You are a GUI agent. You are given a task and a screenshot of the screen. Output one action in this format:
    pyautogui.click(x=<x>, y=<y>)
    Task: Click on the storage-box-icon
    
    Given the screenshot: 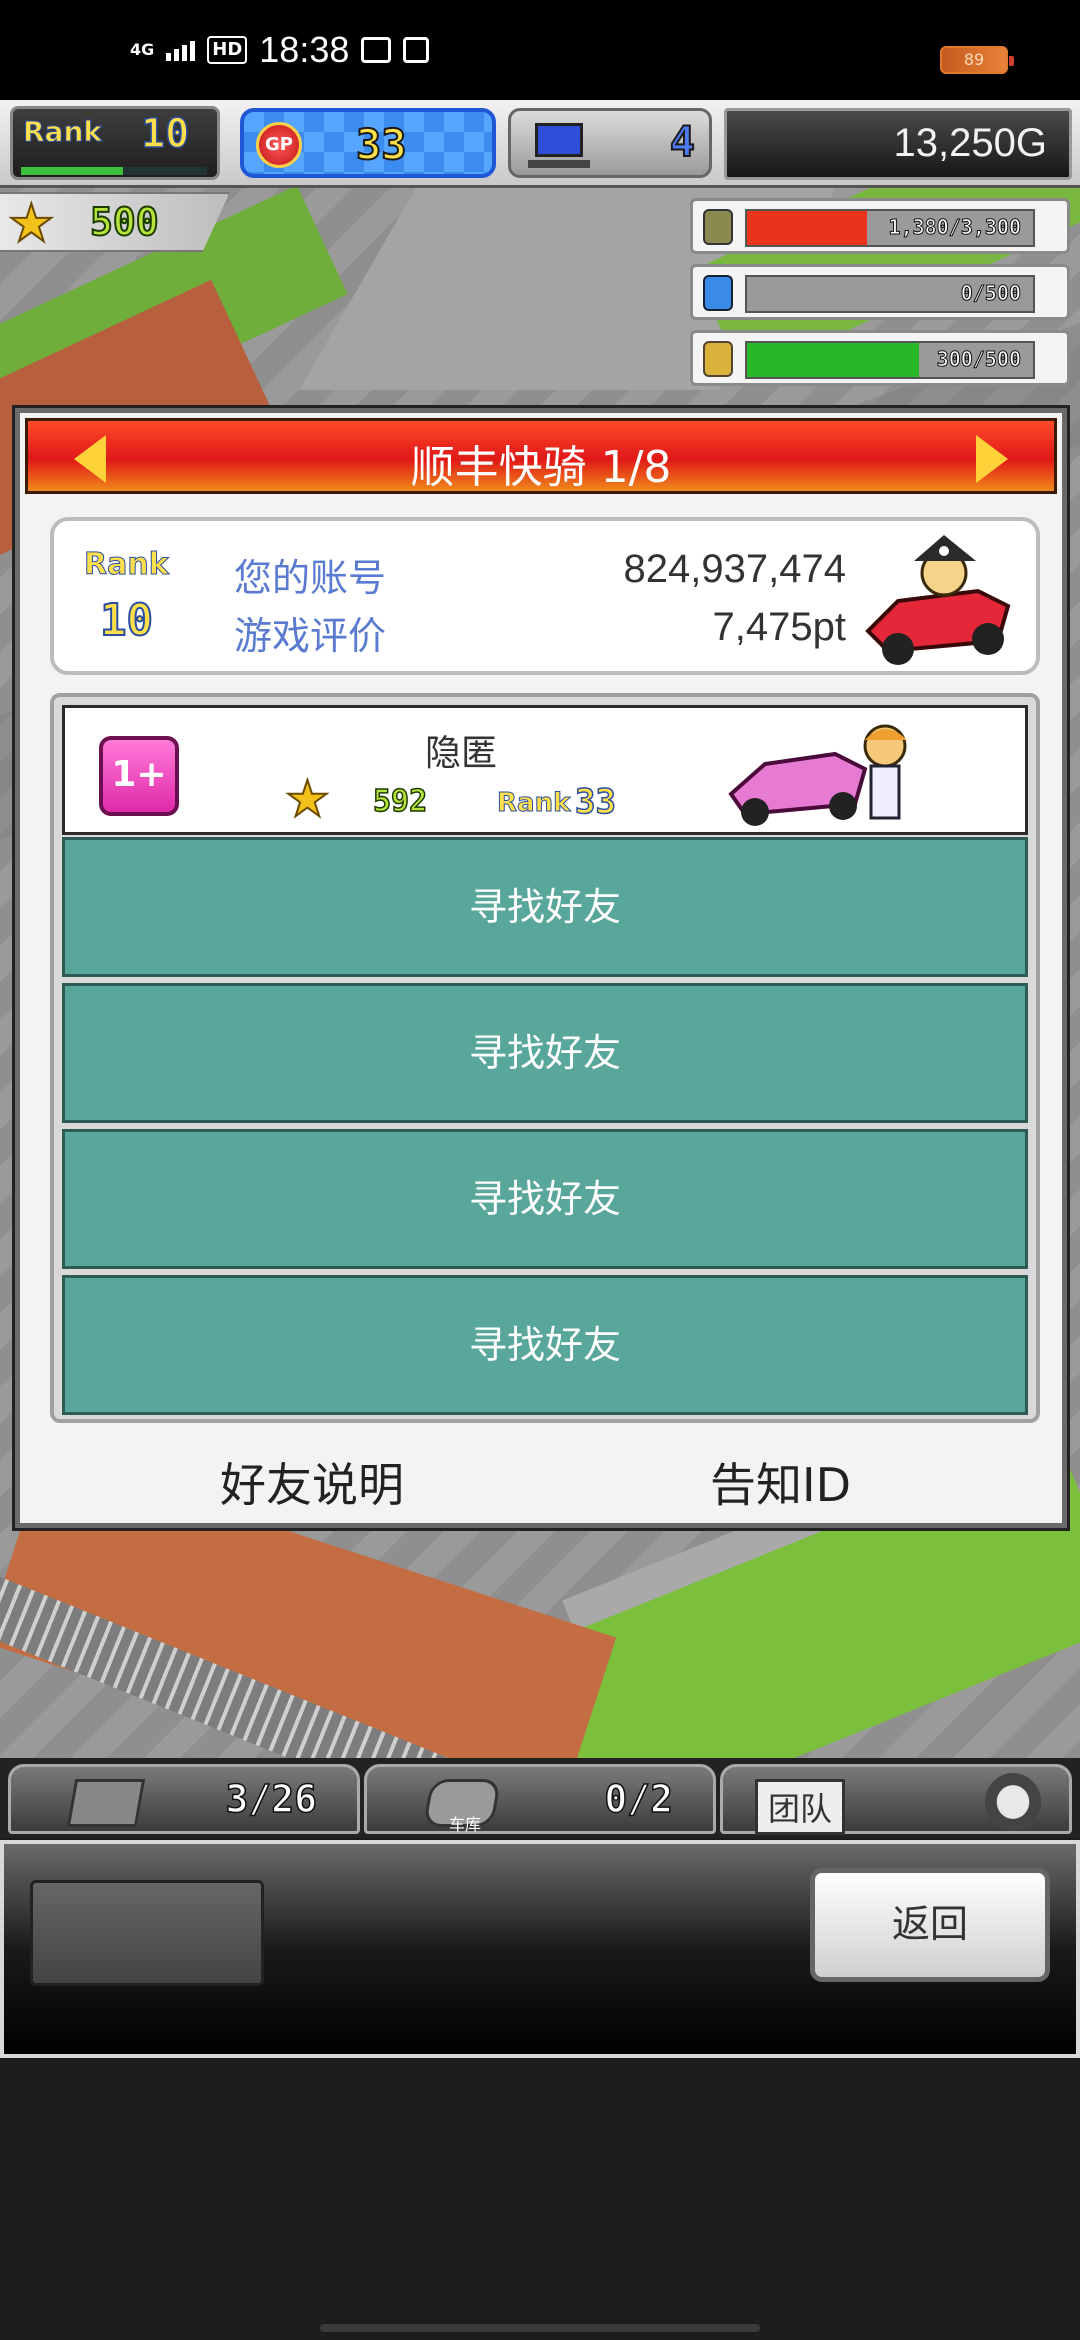 What is the action you would take?
    pyautogui.click(x=106, y=1803)
    